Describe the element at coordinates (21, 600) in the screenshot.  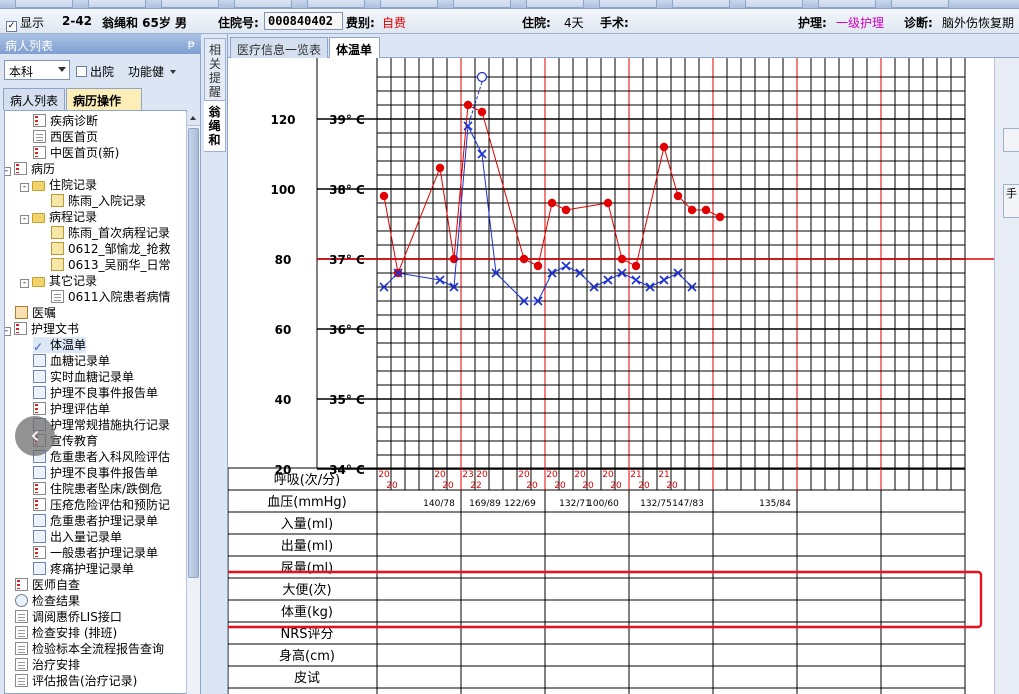
I see `magnifier-icon` at that location.